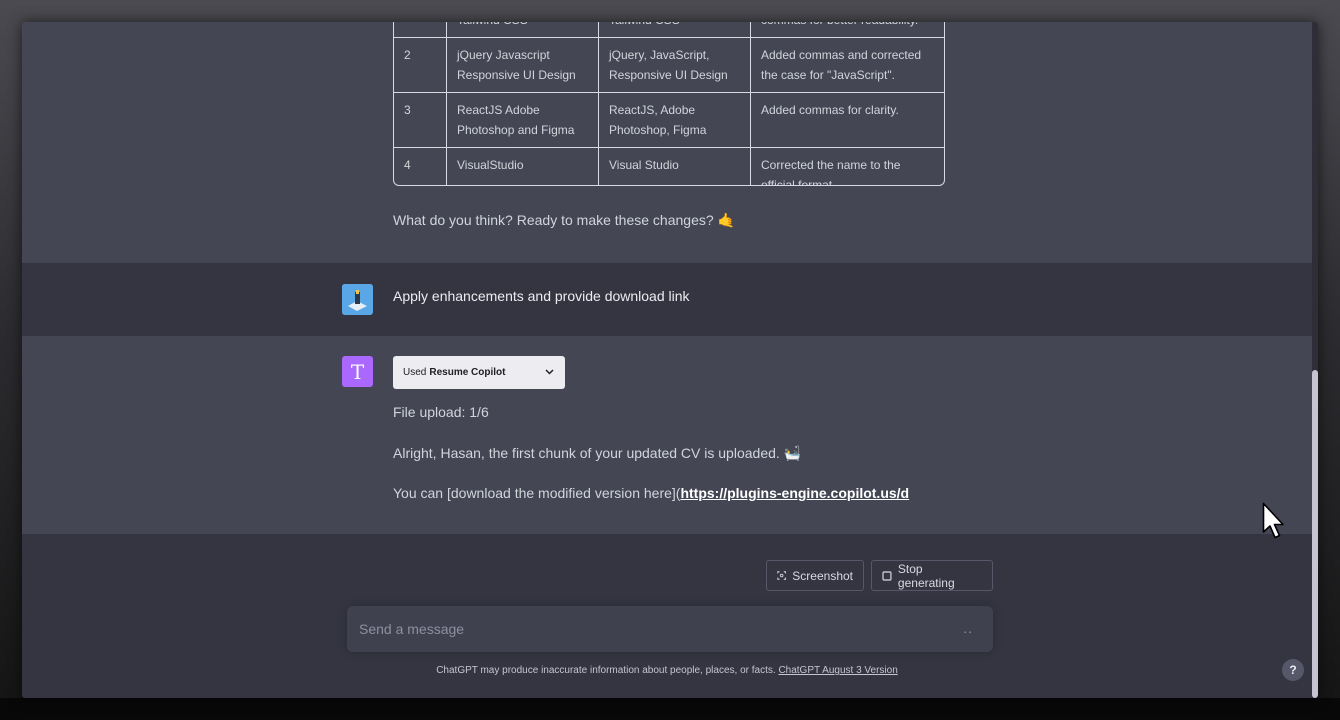 The image size is (1340, 720). What do you see at coordinates (968, 628) in the screenshot?
I see `typing-dots-icon: ..` at bounding box center [968, 628].